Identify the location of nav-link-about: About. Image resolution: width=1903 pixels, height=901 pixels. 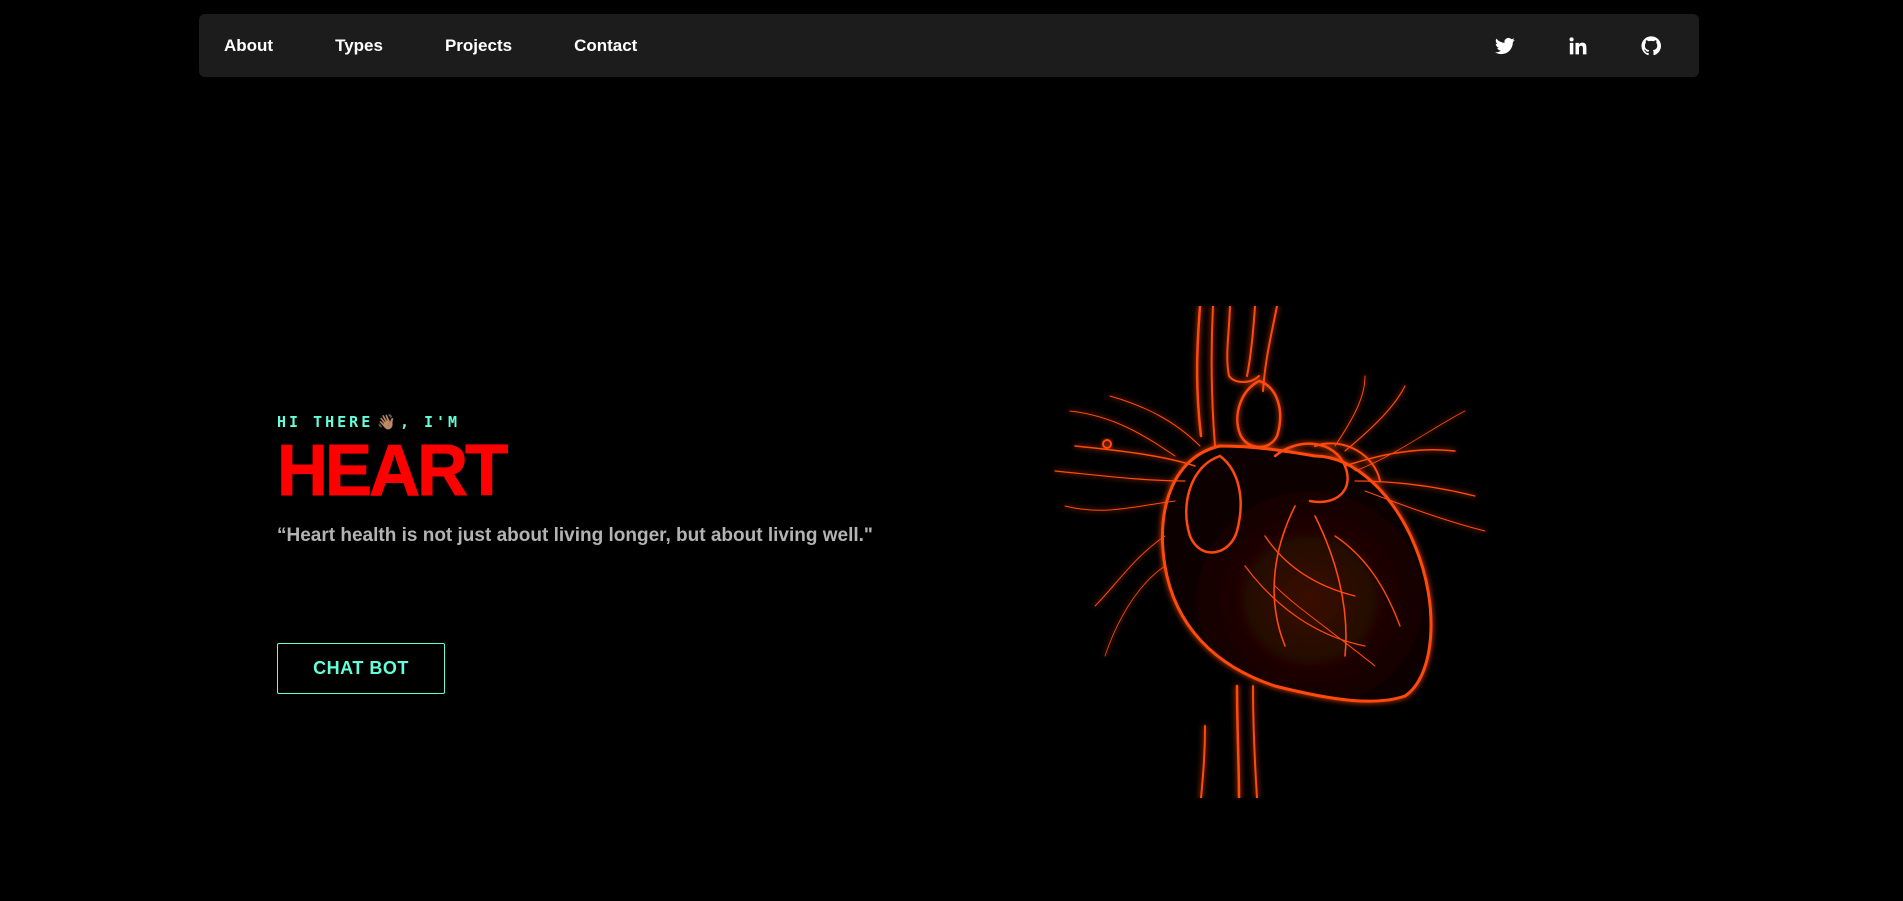
(248, 46).